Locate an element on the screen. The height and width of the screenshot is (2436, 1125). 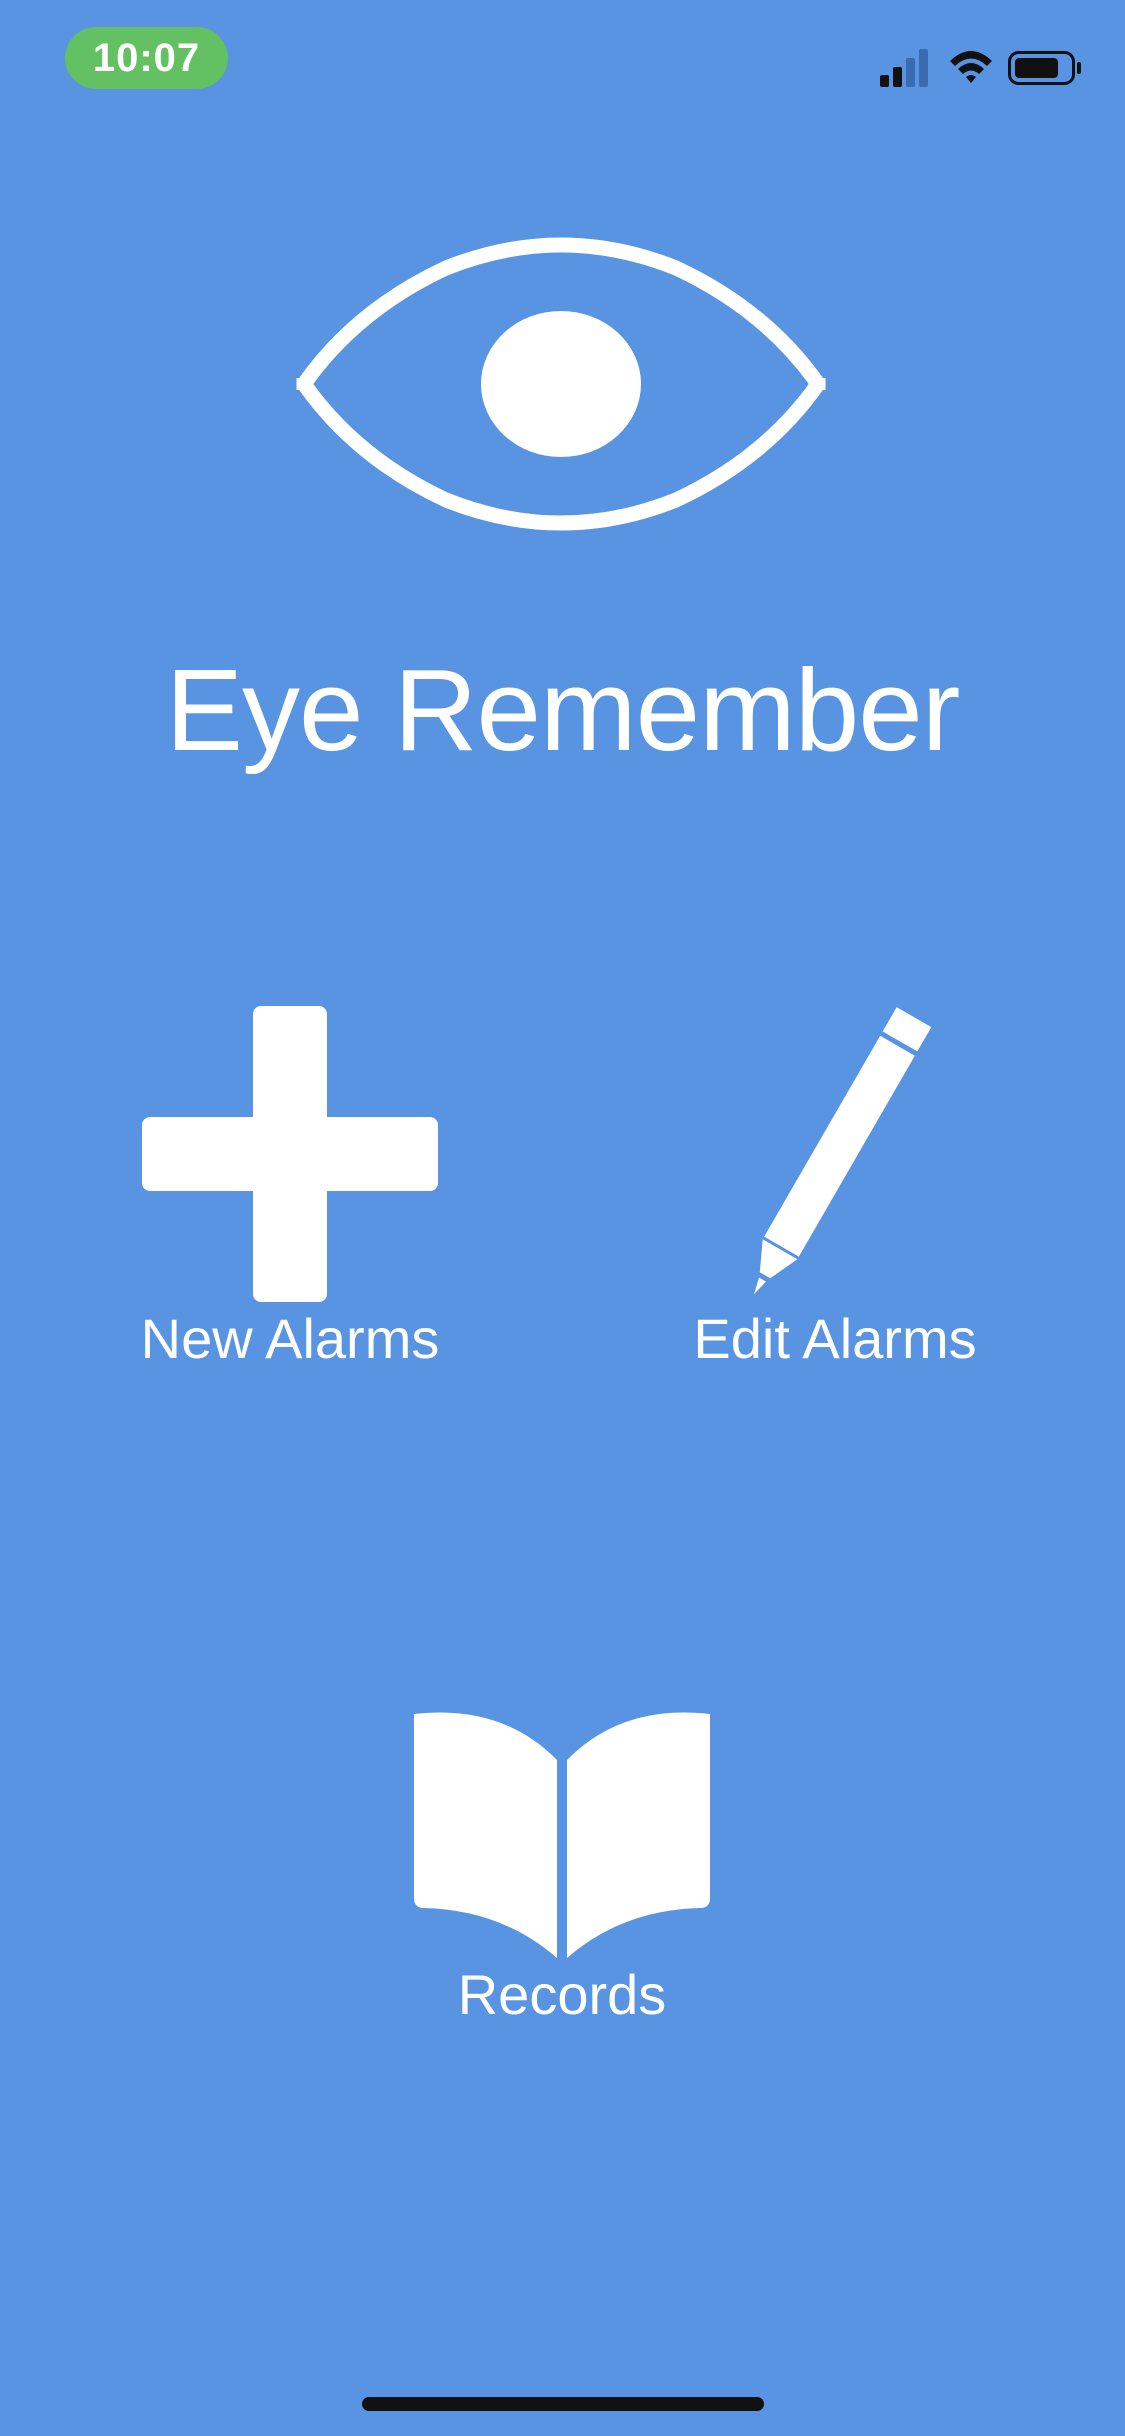
edit-alarms-label: Edit Alarms is located at coordinates (835, 1338).